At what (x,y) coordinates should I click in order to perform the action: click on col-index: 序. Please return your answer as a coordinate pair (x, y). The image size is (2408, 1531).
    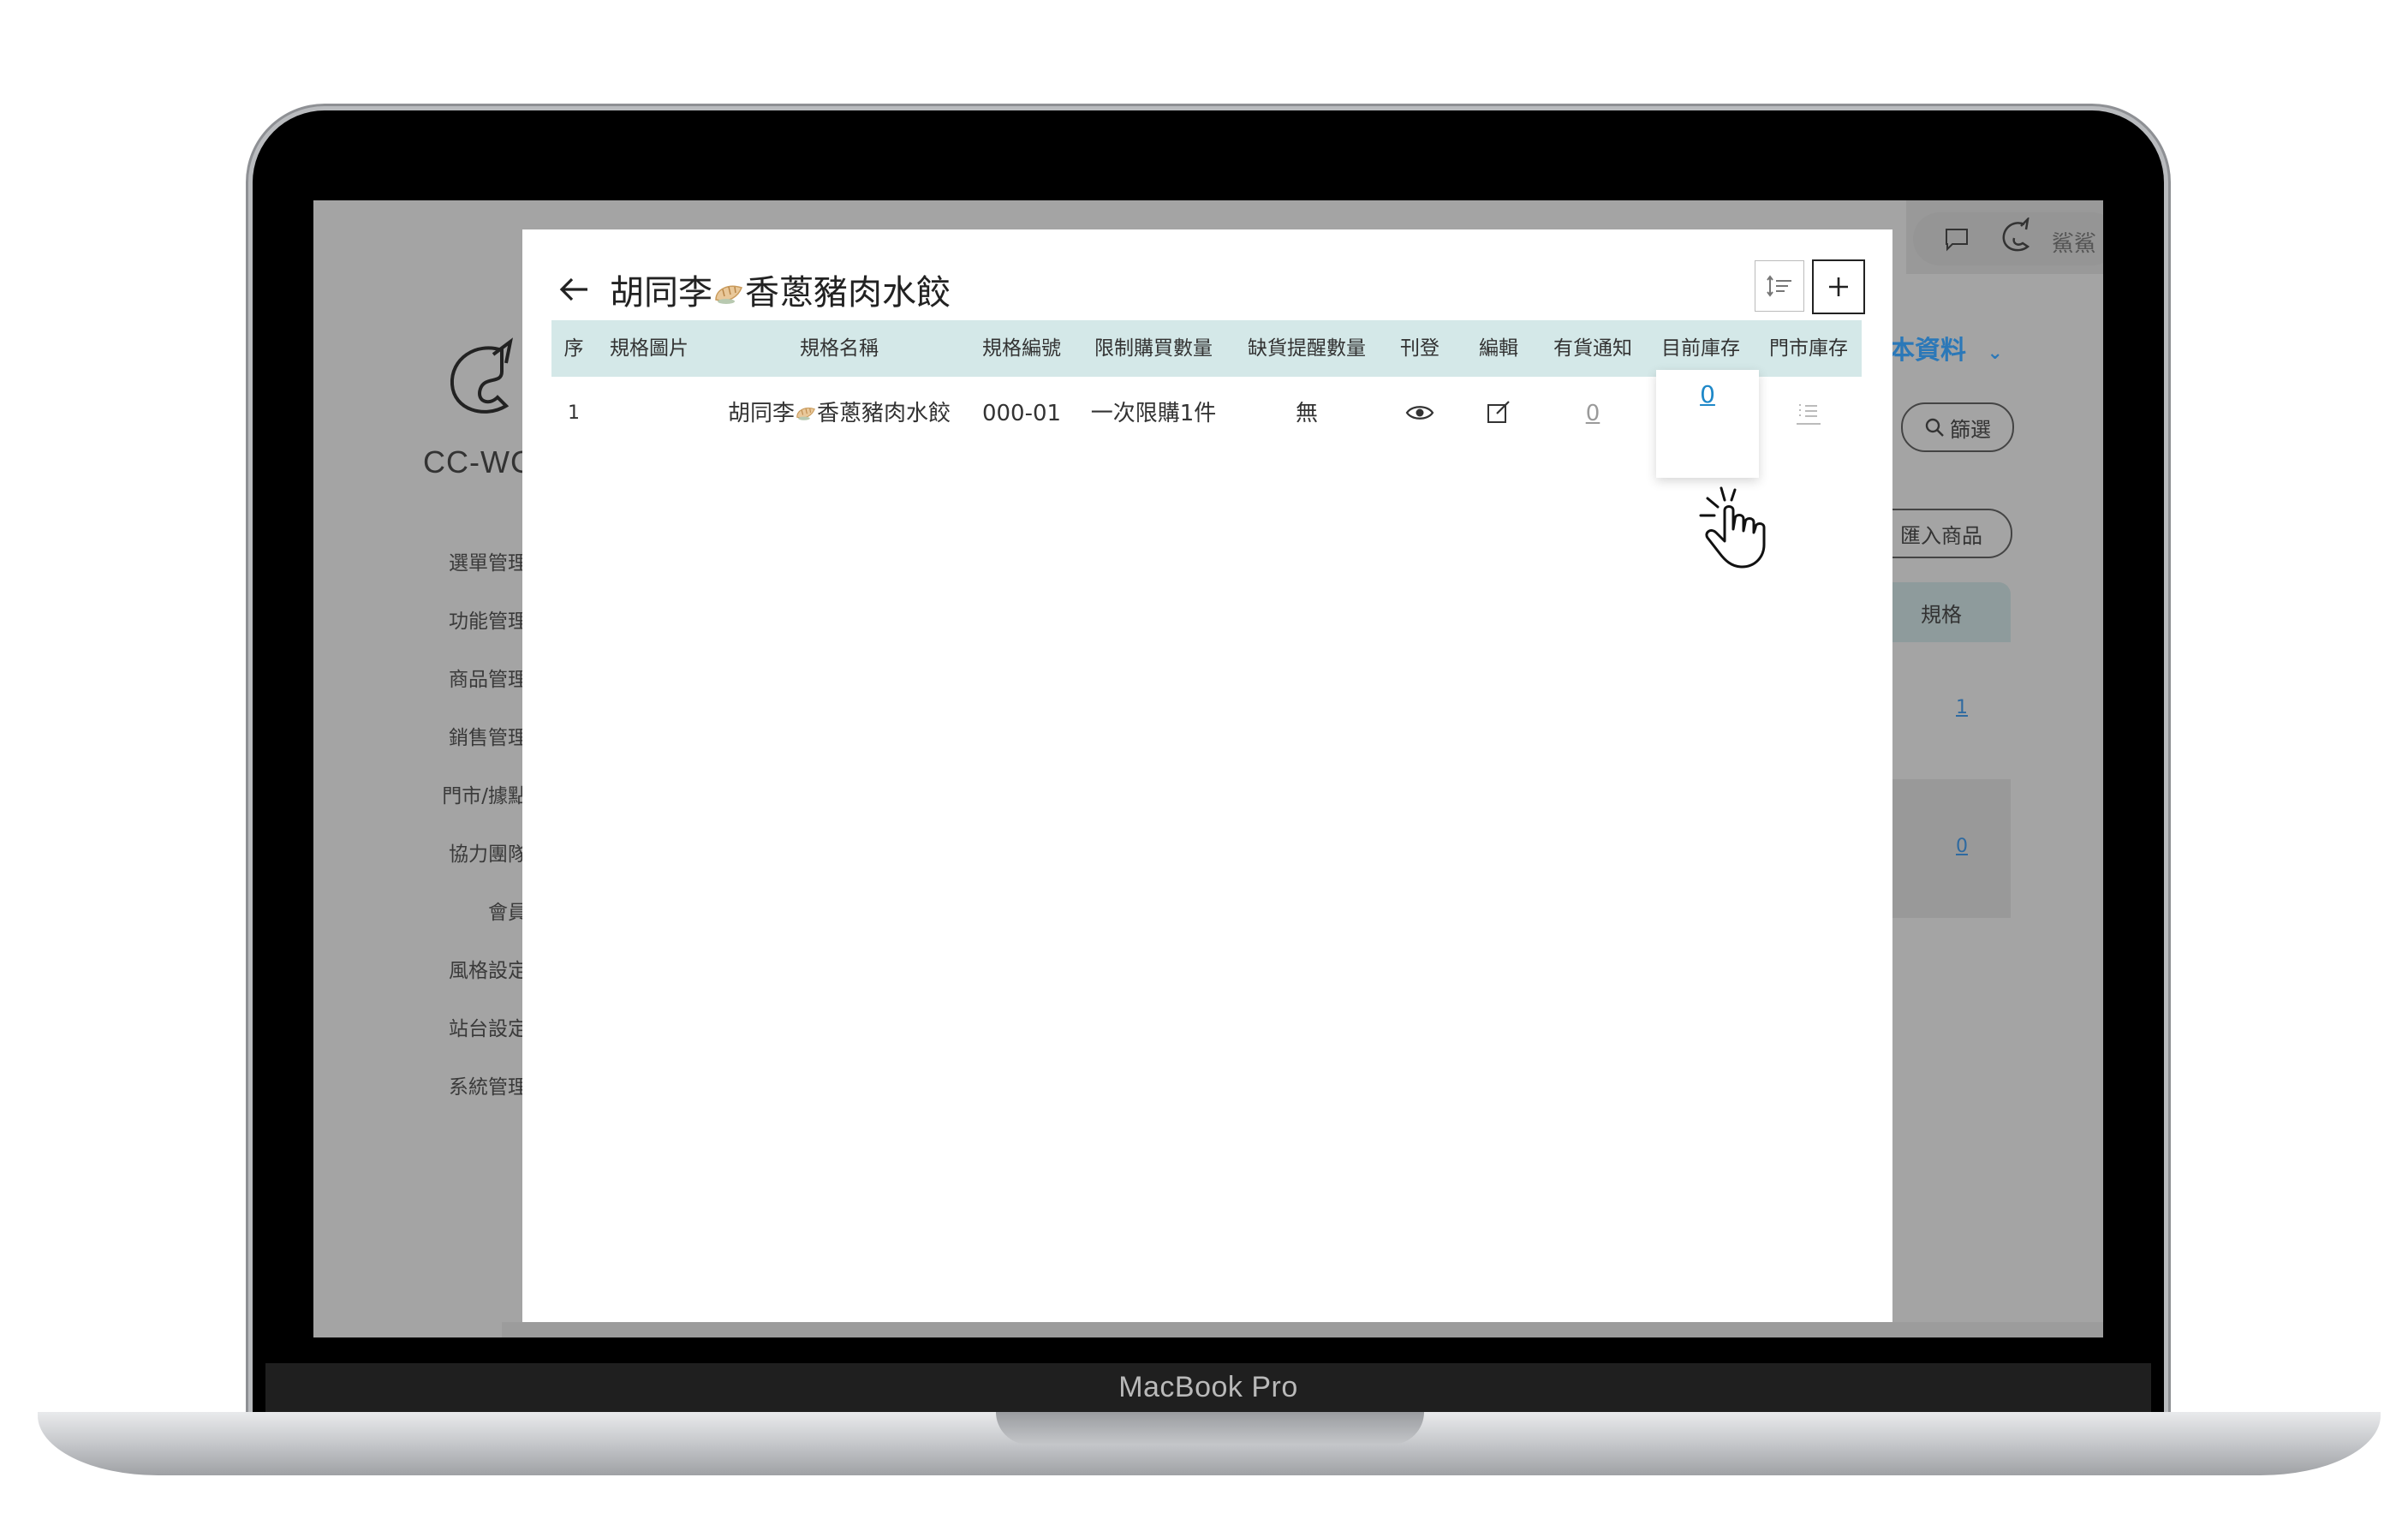
    Looking at the image, I should click on (573, 349).